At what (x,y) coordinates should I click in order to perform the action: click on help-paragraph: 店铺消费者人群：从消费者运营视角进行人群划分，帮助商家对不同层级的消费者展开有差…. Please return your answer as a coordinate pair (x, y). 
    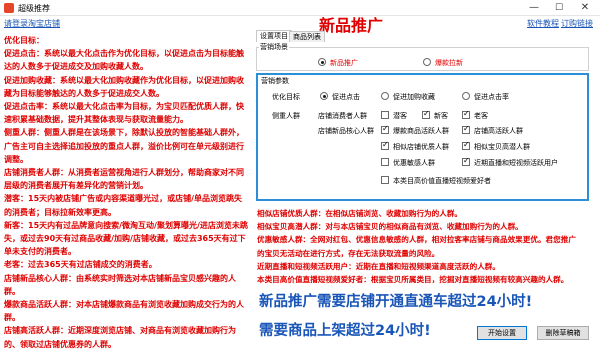
    Looking at the image, I should click on (124, 179).